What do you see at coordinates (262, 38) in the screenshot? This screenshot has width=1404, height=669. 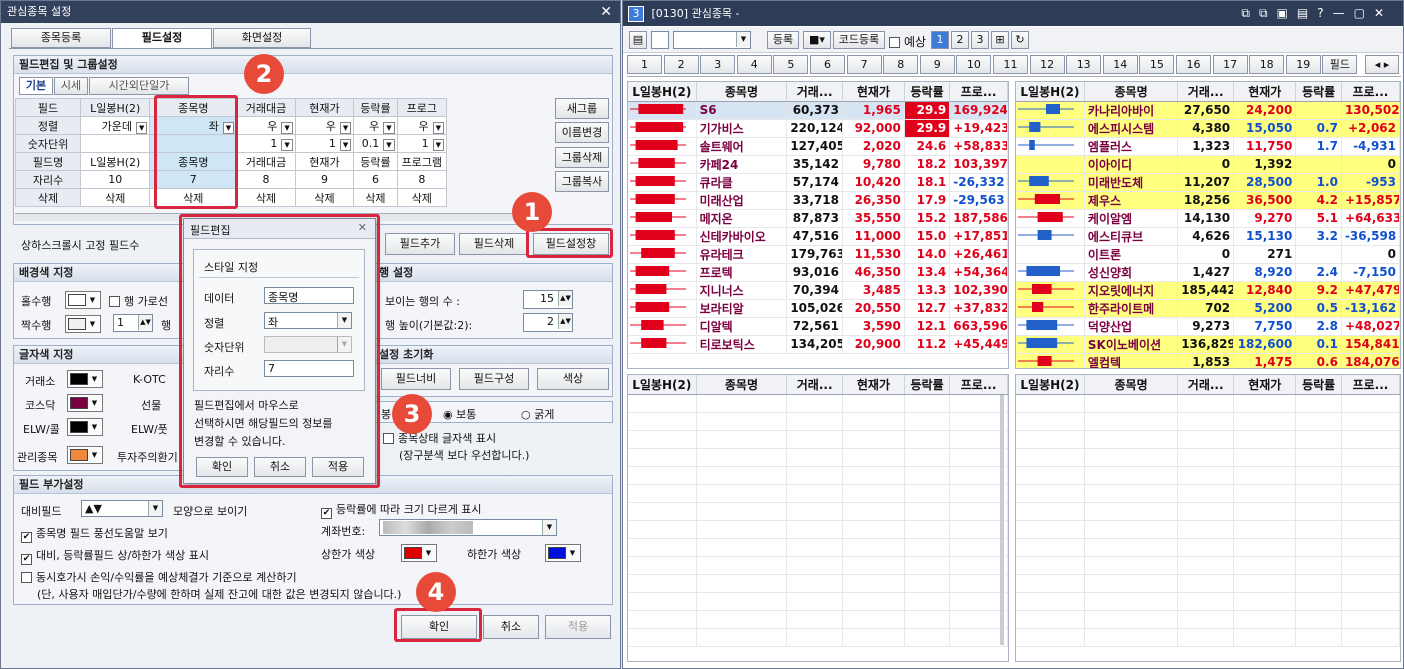 I see `tab-screen-settings: 화면설정` at bounding box center [262, 38].